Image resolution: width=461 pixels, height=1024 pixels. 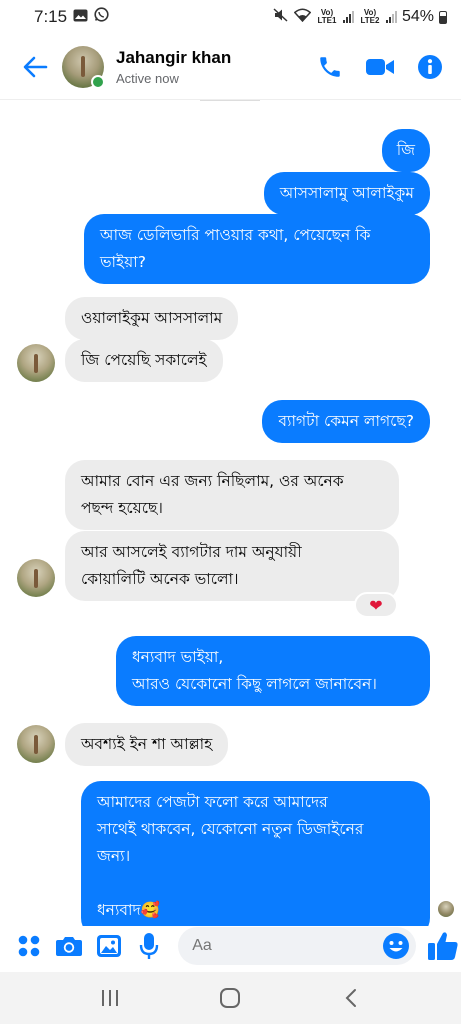 I want to click on message-input, so click(x=297, y=946).